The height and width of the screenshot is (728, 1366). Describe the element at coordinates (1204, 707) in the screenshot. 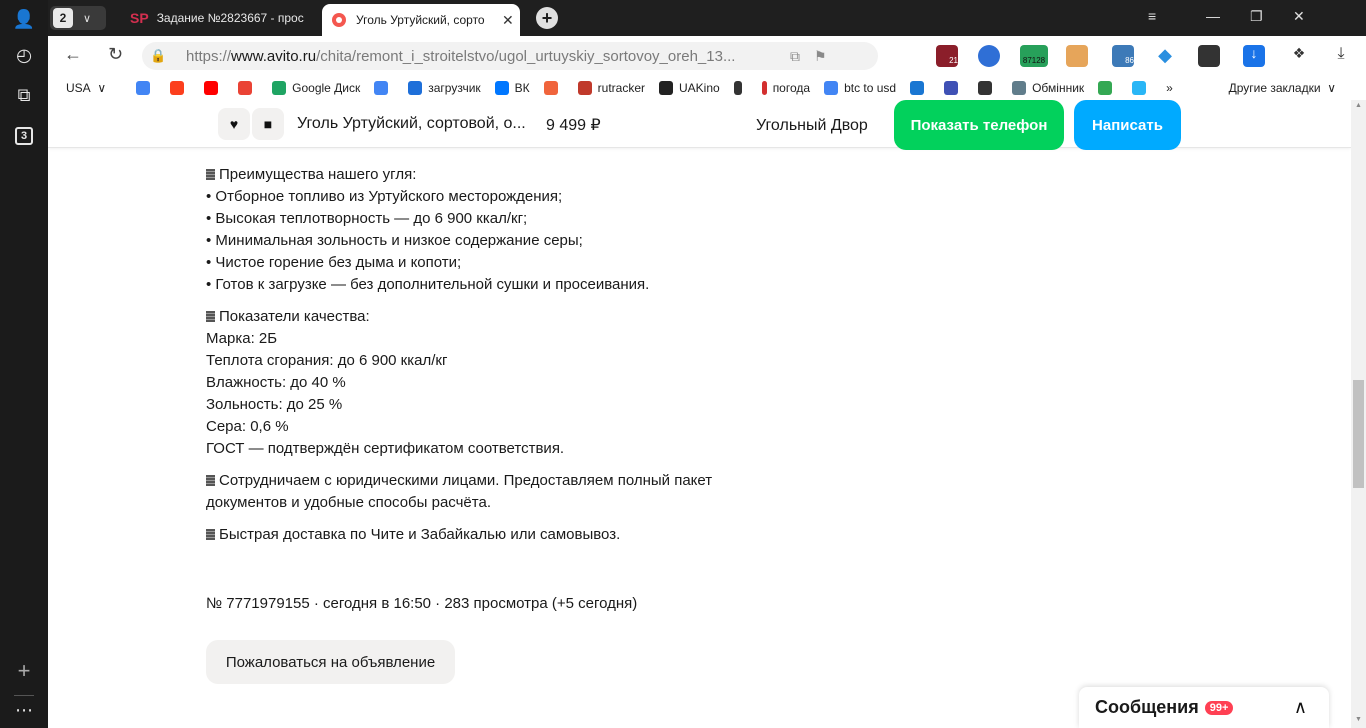

I see `messages-panel: Сообщения 99+ ∧` at that location.